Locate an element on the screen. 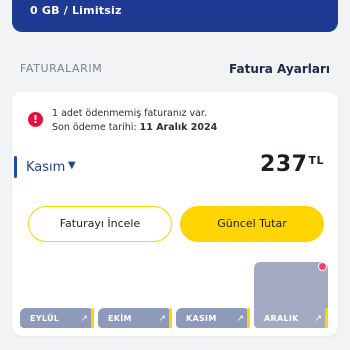 The width and height of the screenshot is (350, 350). chart-bar-aralik: ARALIK ↗ is located at coordinates (291, 295).